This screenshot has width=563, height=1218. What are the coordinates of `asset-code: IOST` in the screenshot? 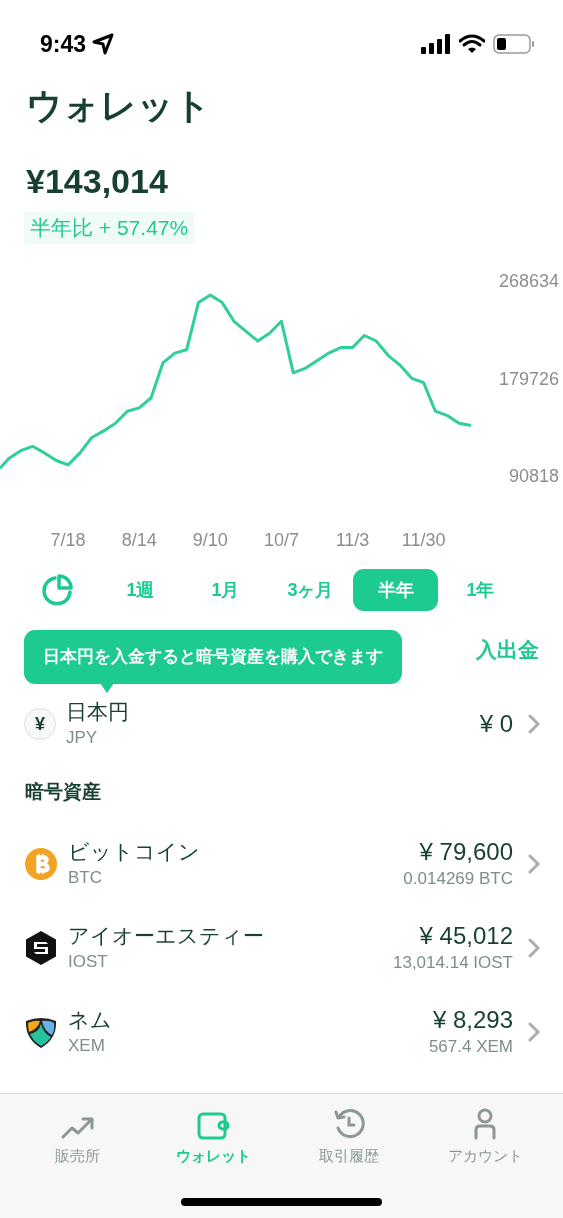 It's located at (88, 962).